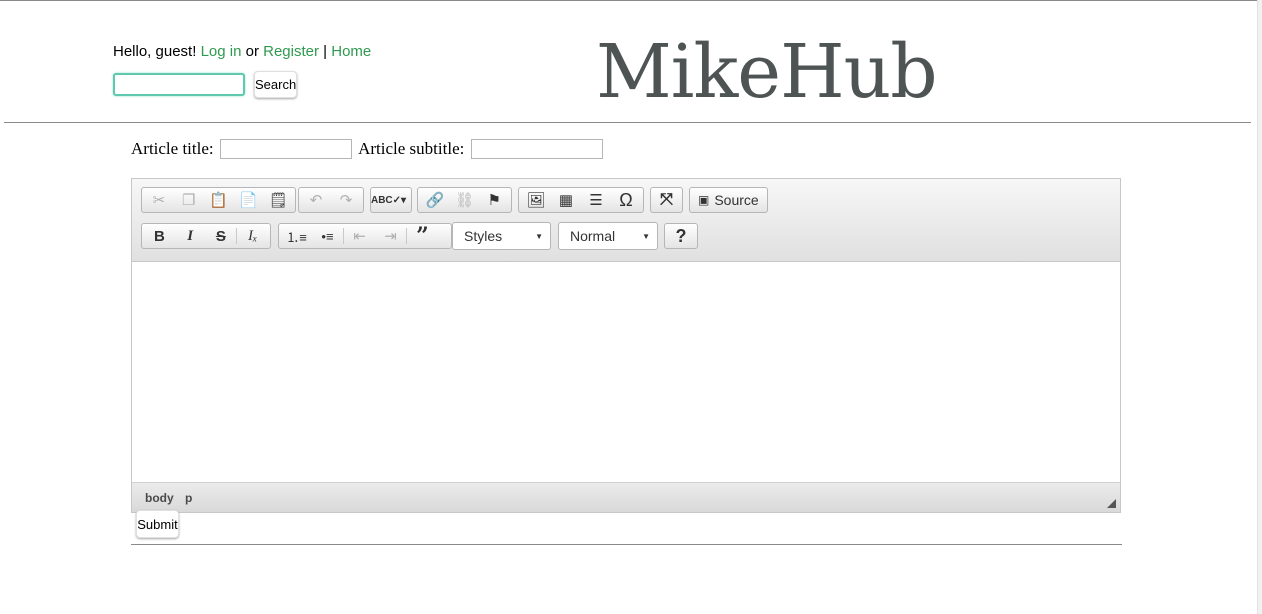 The image size is (1262, 614). Describe the element at coordinates (157, 524) in the screenshot. I see `submit-button: Submit` at that location.